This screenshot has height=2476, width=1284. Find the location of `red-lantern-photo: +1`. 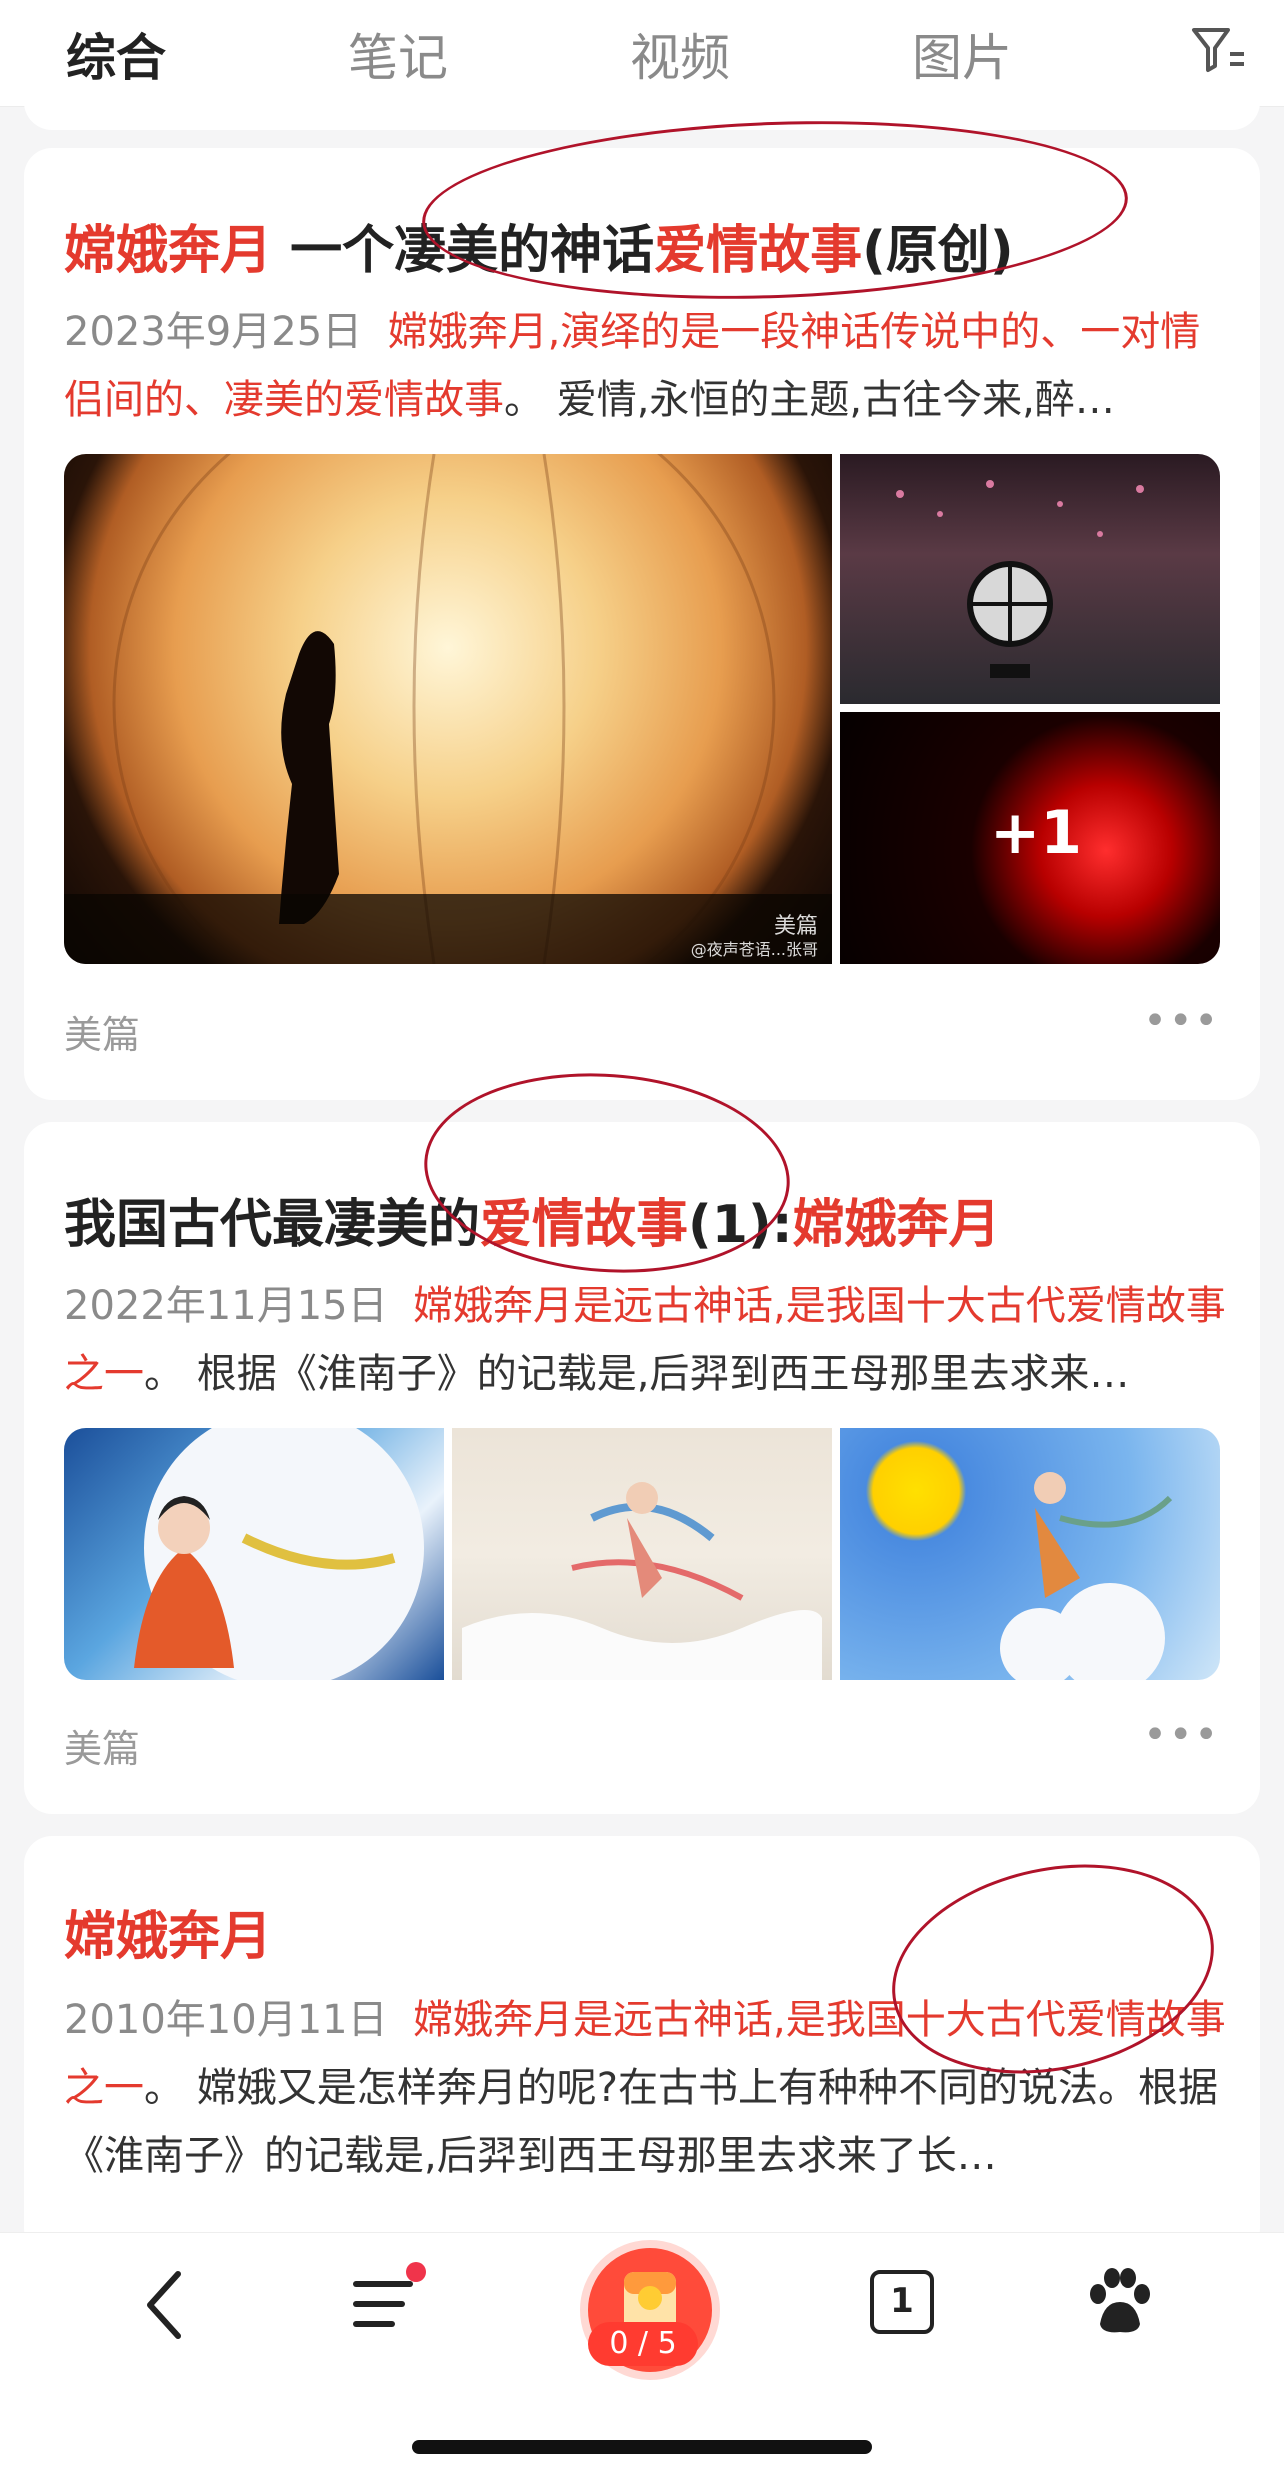

red-lantern-photo: +1 is located at coordinates (1030, 838).